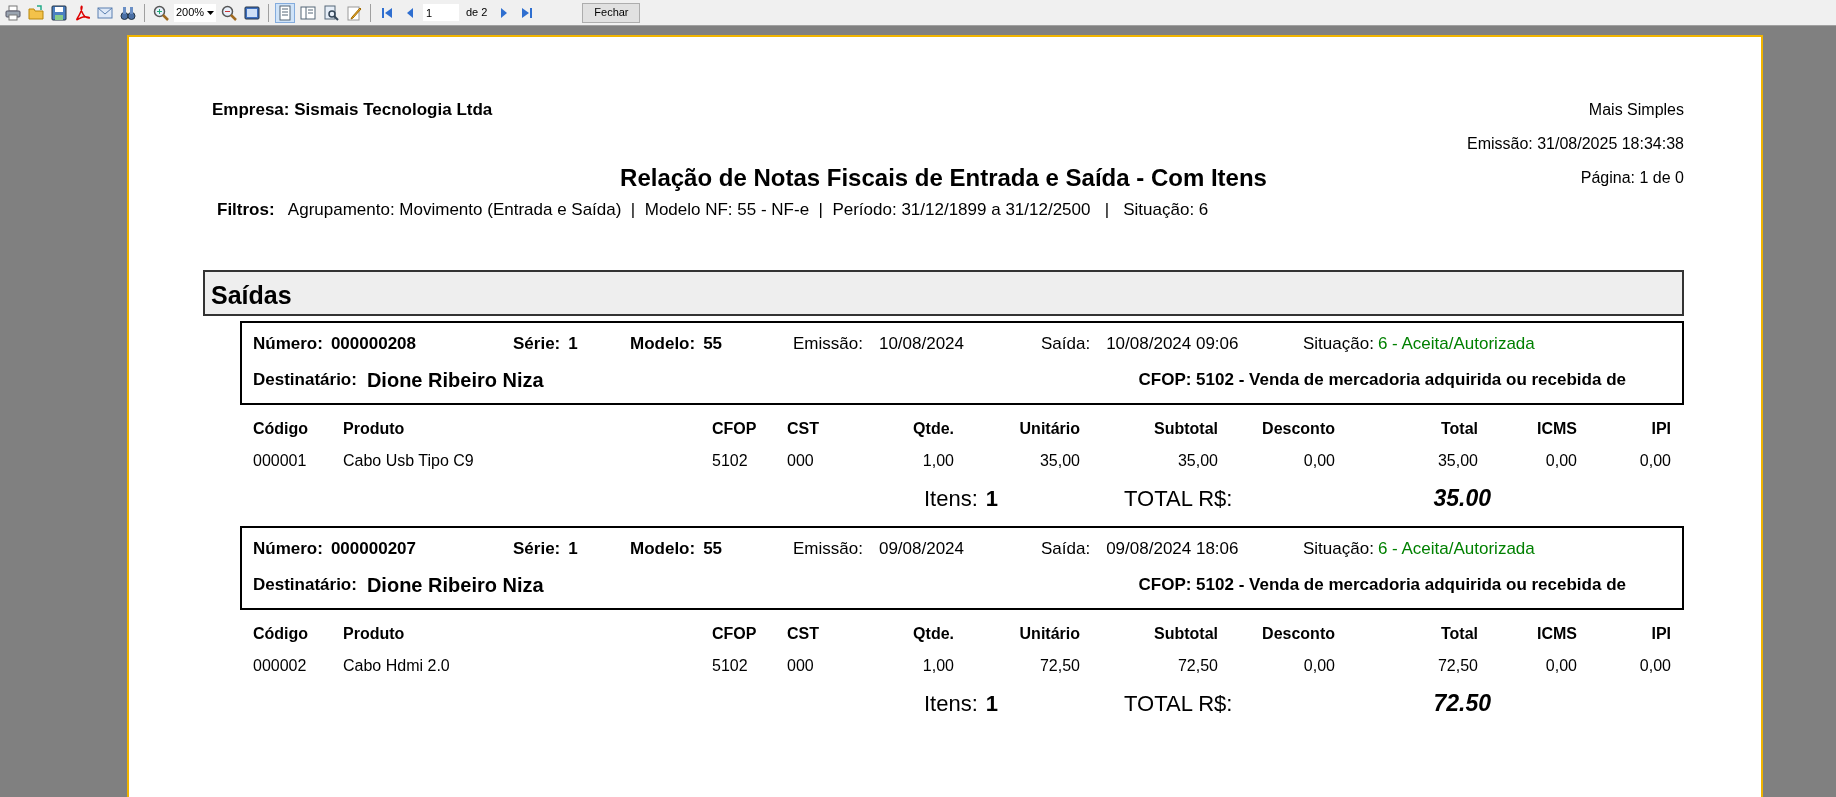 The image size is (1836, 797). Describe the element at coordinates (1556, 428) in the screenshot. I see `column-header: ICMS` at that location.